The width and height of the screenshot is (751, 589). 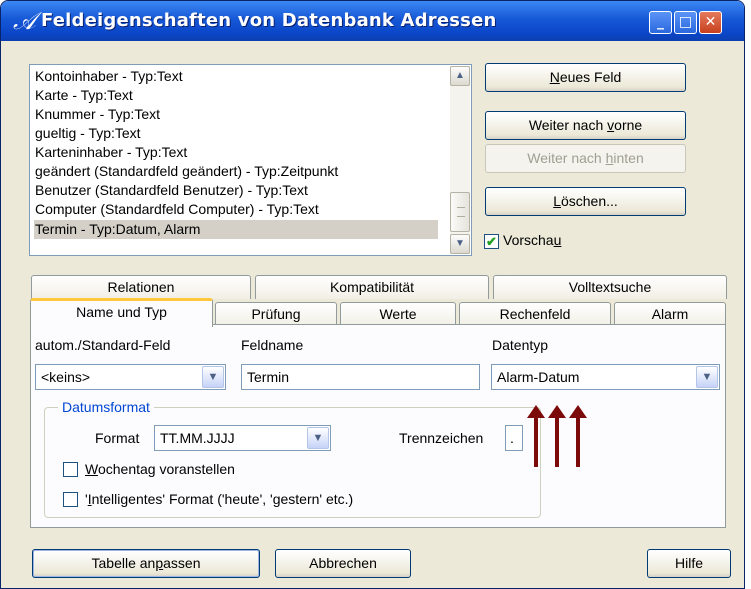 What do you see at coordinates (272, 345) in the screenshot?
I see `fieldname-label: Feldname` at bounding box center [272, 345].